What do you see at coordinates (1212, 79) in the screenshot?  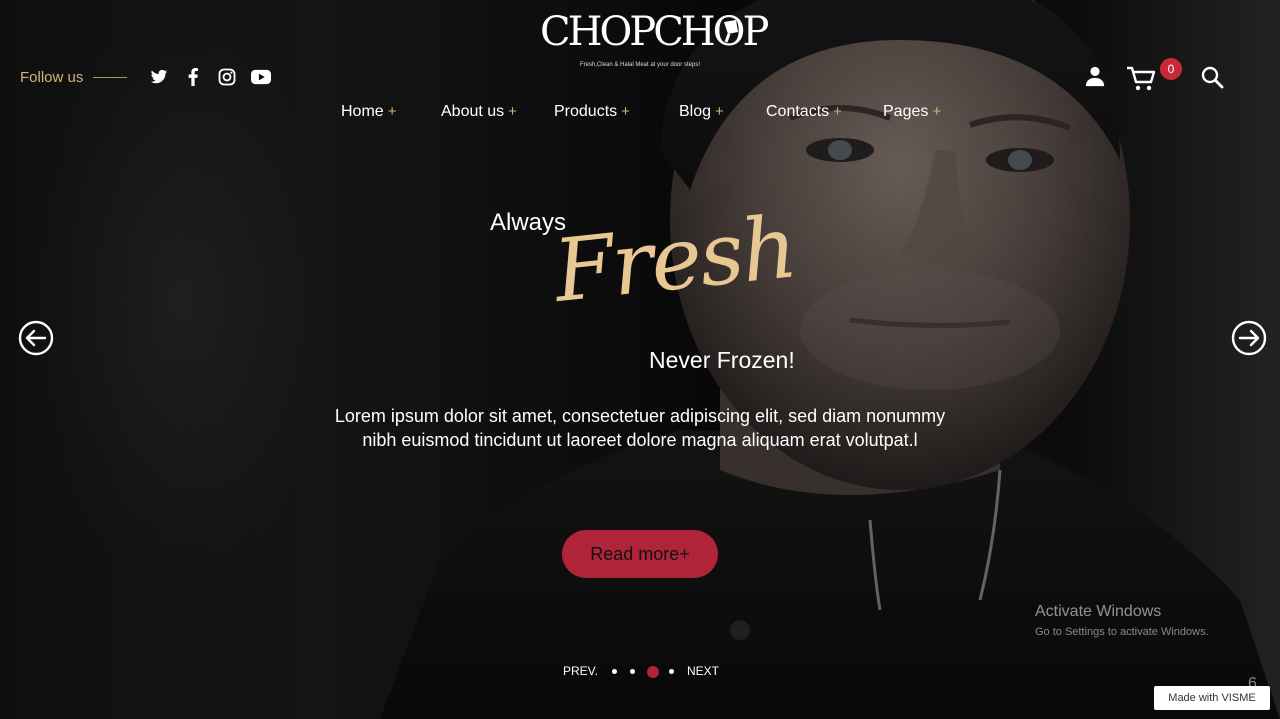 I see `search-icon` at bounding box center [1212, 79].